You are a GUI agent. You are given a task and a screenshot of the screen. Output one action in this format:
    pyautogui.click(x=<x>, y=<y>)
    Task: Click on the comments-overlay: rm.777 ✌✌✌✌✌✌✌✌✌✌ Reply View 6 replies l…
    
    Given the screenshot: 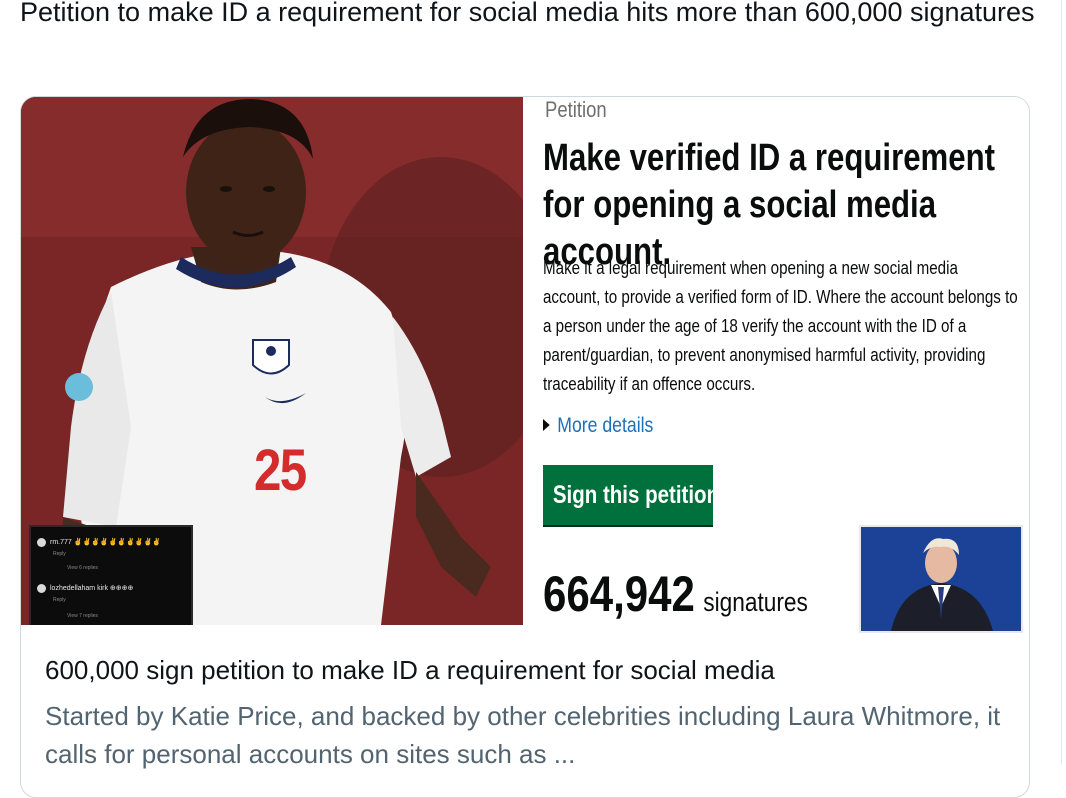 What is the action you would take?
    pyautogui.click(x=111, y=575)
    